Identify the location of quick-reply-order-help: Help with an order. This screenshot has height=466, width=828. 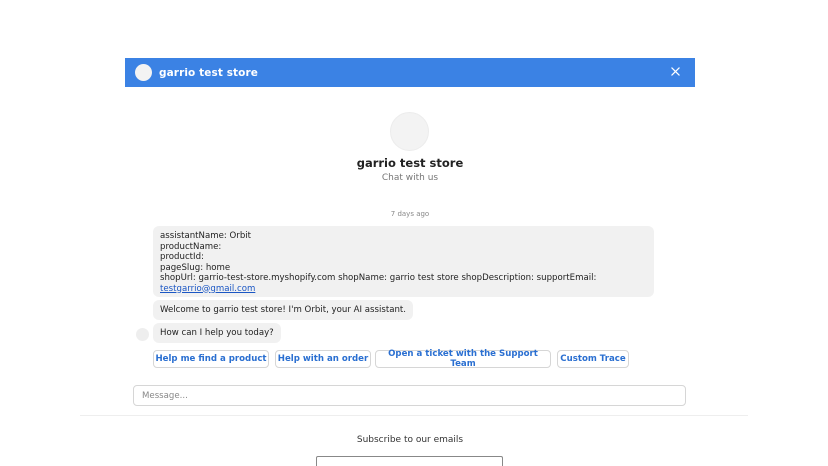
(323, 359).